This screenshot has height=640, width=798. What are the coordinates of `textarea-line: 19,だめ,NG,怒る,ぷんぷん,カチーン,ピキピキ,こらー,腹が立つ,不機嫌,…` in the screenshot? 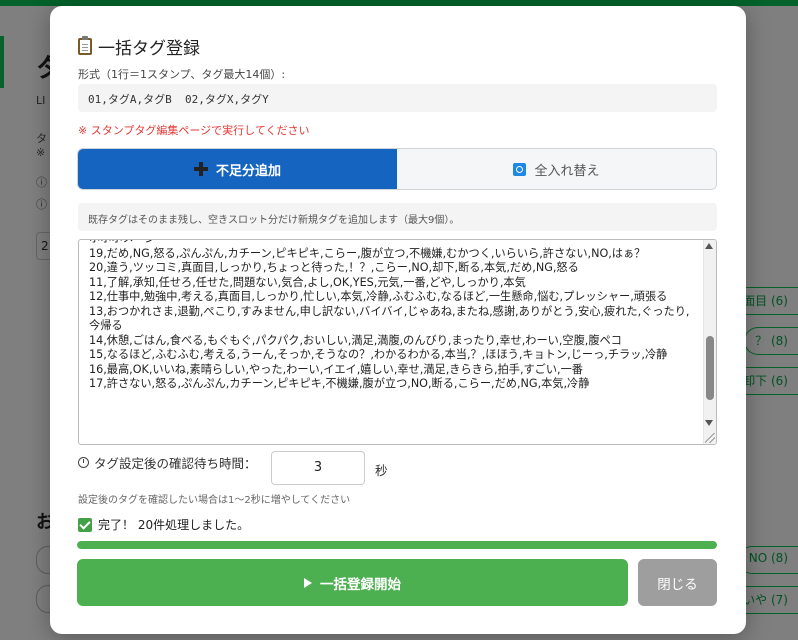 It's located at (367, 253).